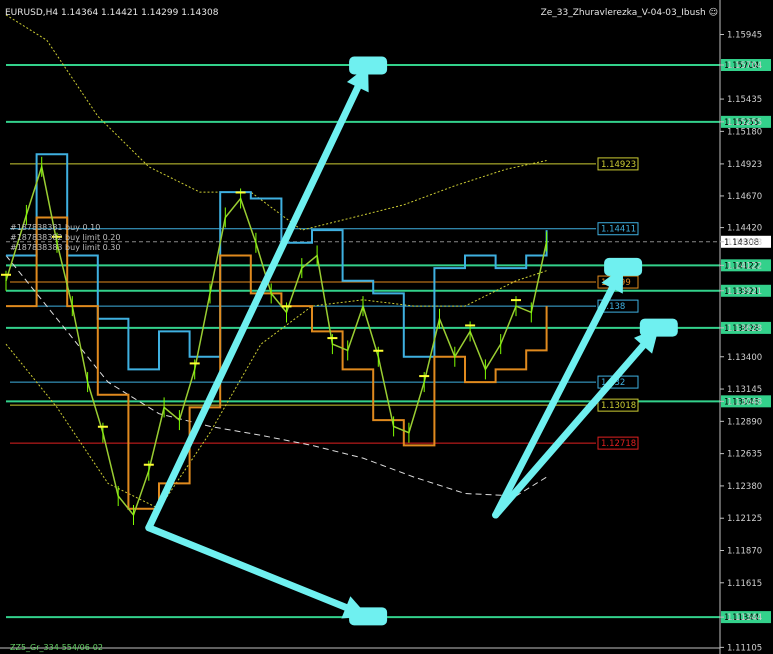 The width and height of the screenshot is (773, 654). Describe the element at coordinates (744, 618) in the screenshot. I see `axis-tick-label: 1.11344` at that location.